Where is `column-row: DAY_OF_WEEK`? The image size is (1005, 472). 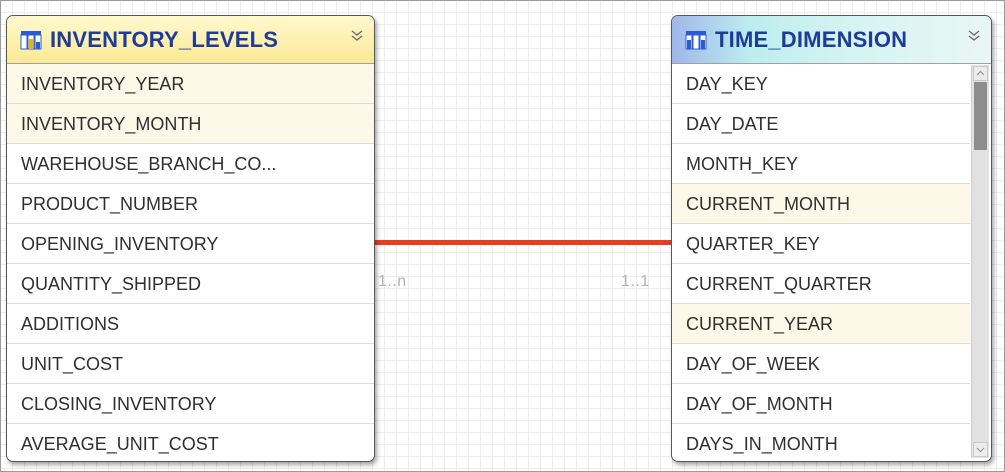 column-row: DAY_OF_WEEK is located at coordinates (821, 364).